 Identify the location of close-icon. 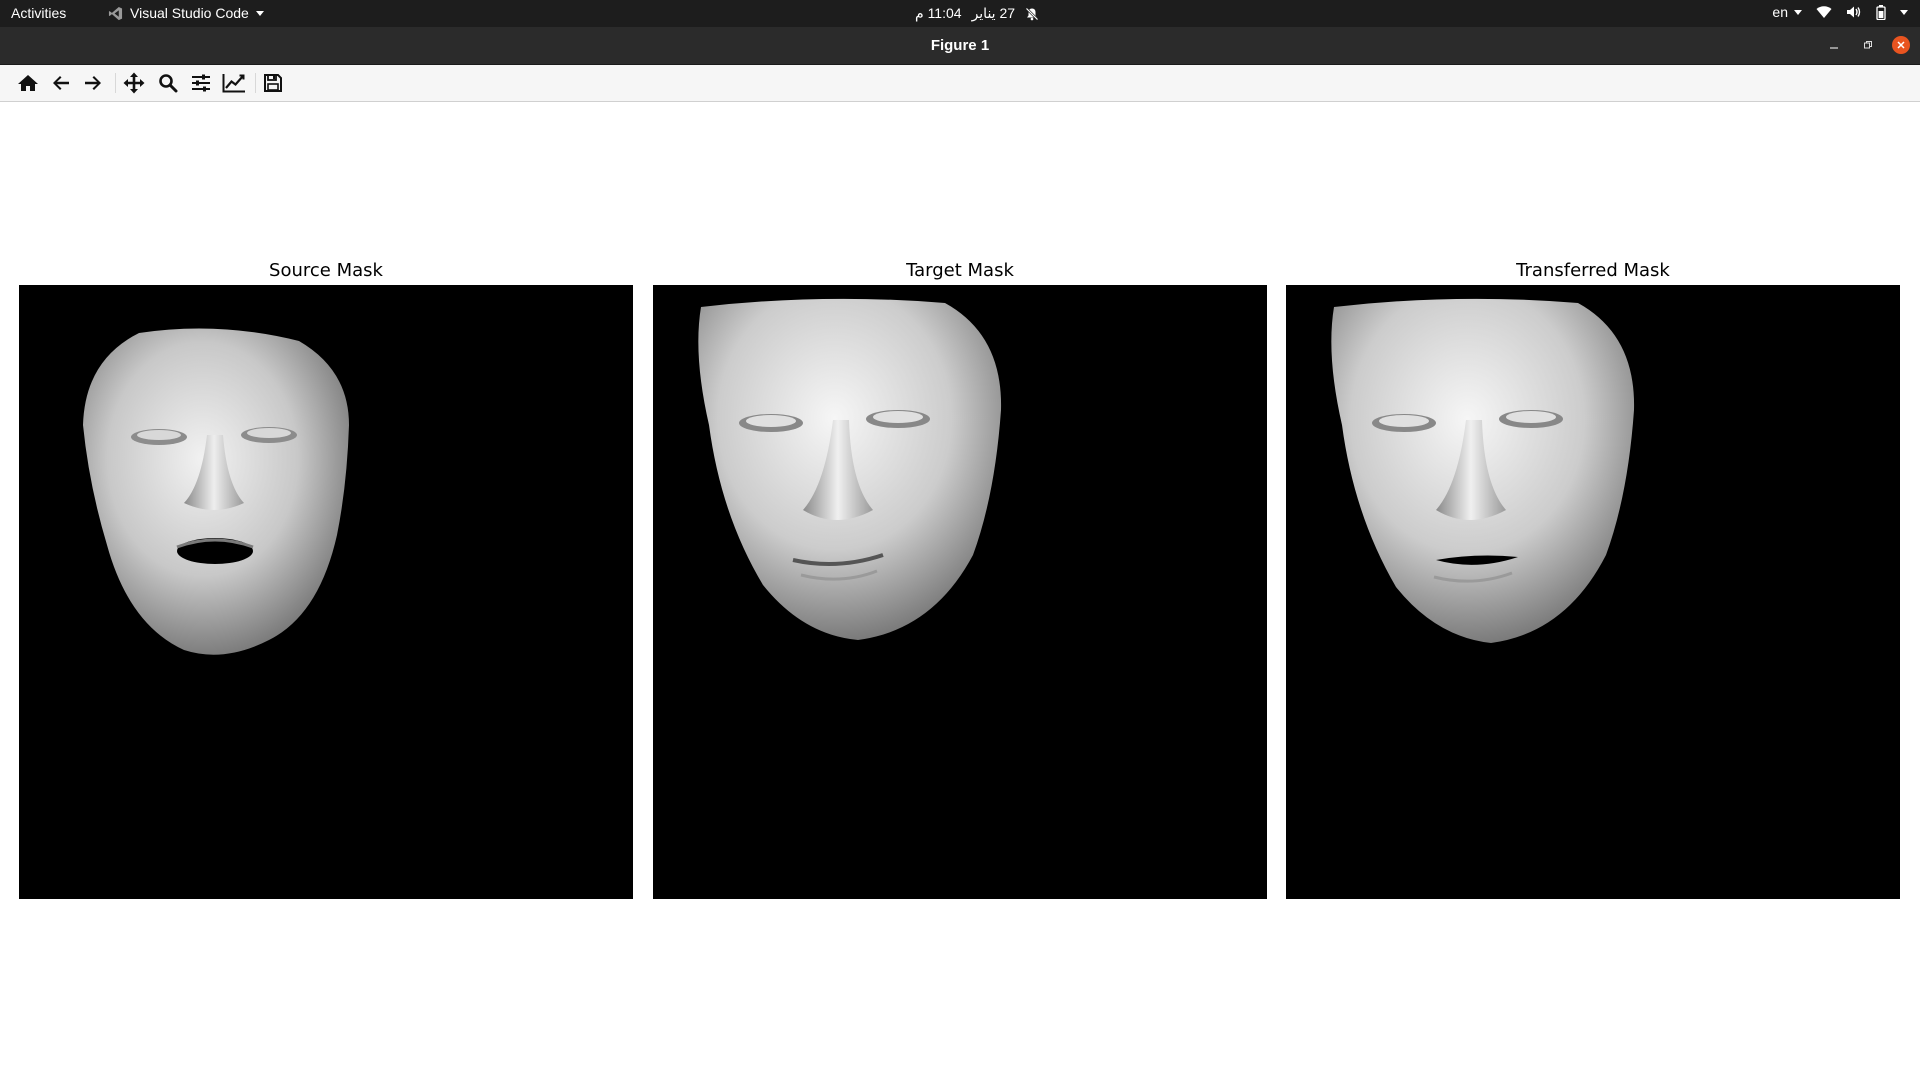
(1901, 45).